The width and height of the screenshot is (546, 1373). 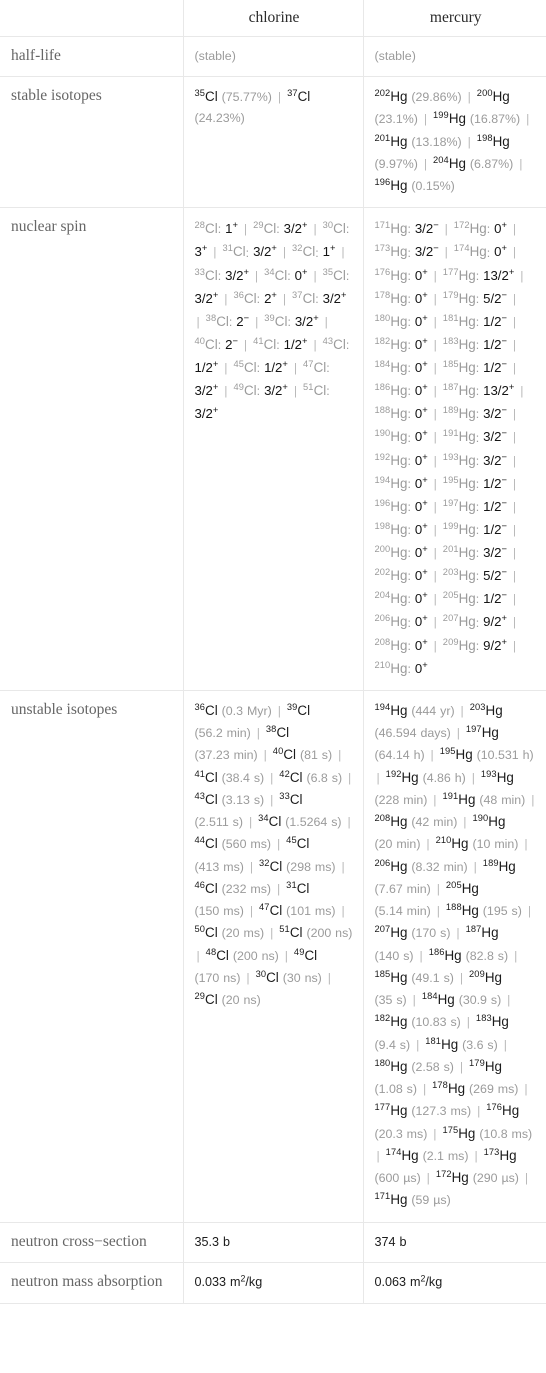 What do you see at coordinates (433, 1040) in the screenshot?
I see `mass-number: 181` at bounding box center [433, 1040].